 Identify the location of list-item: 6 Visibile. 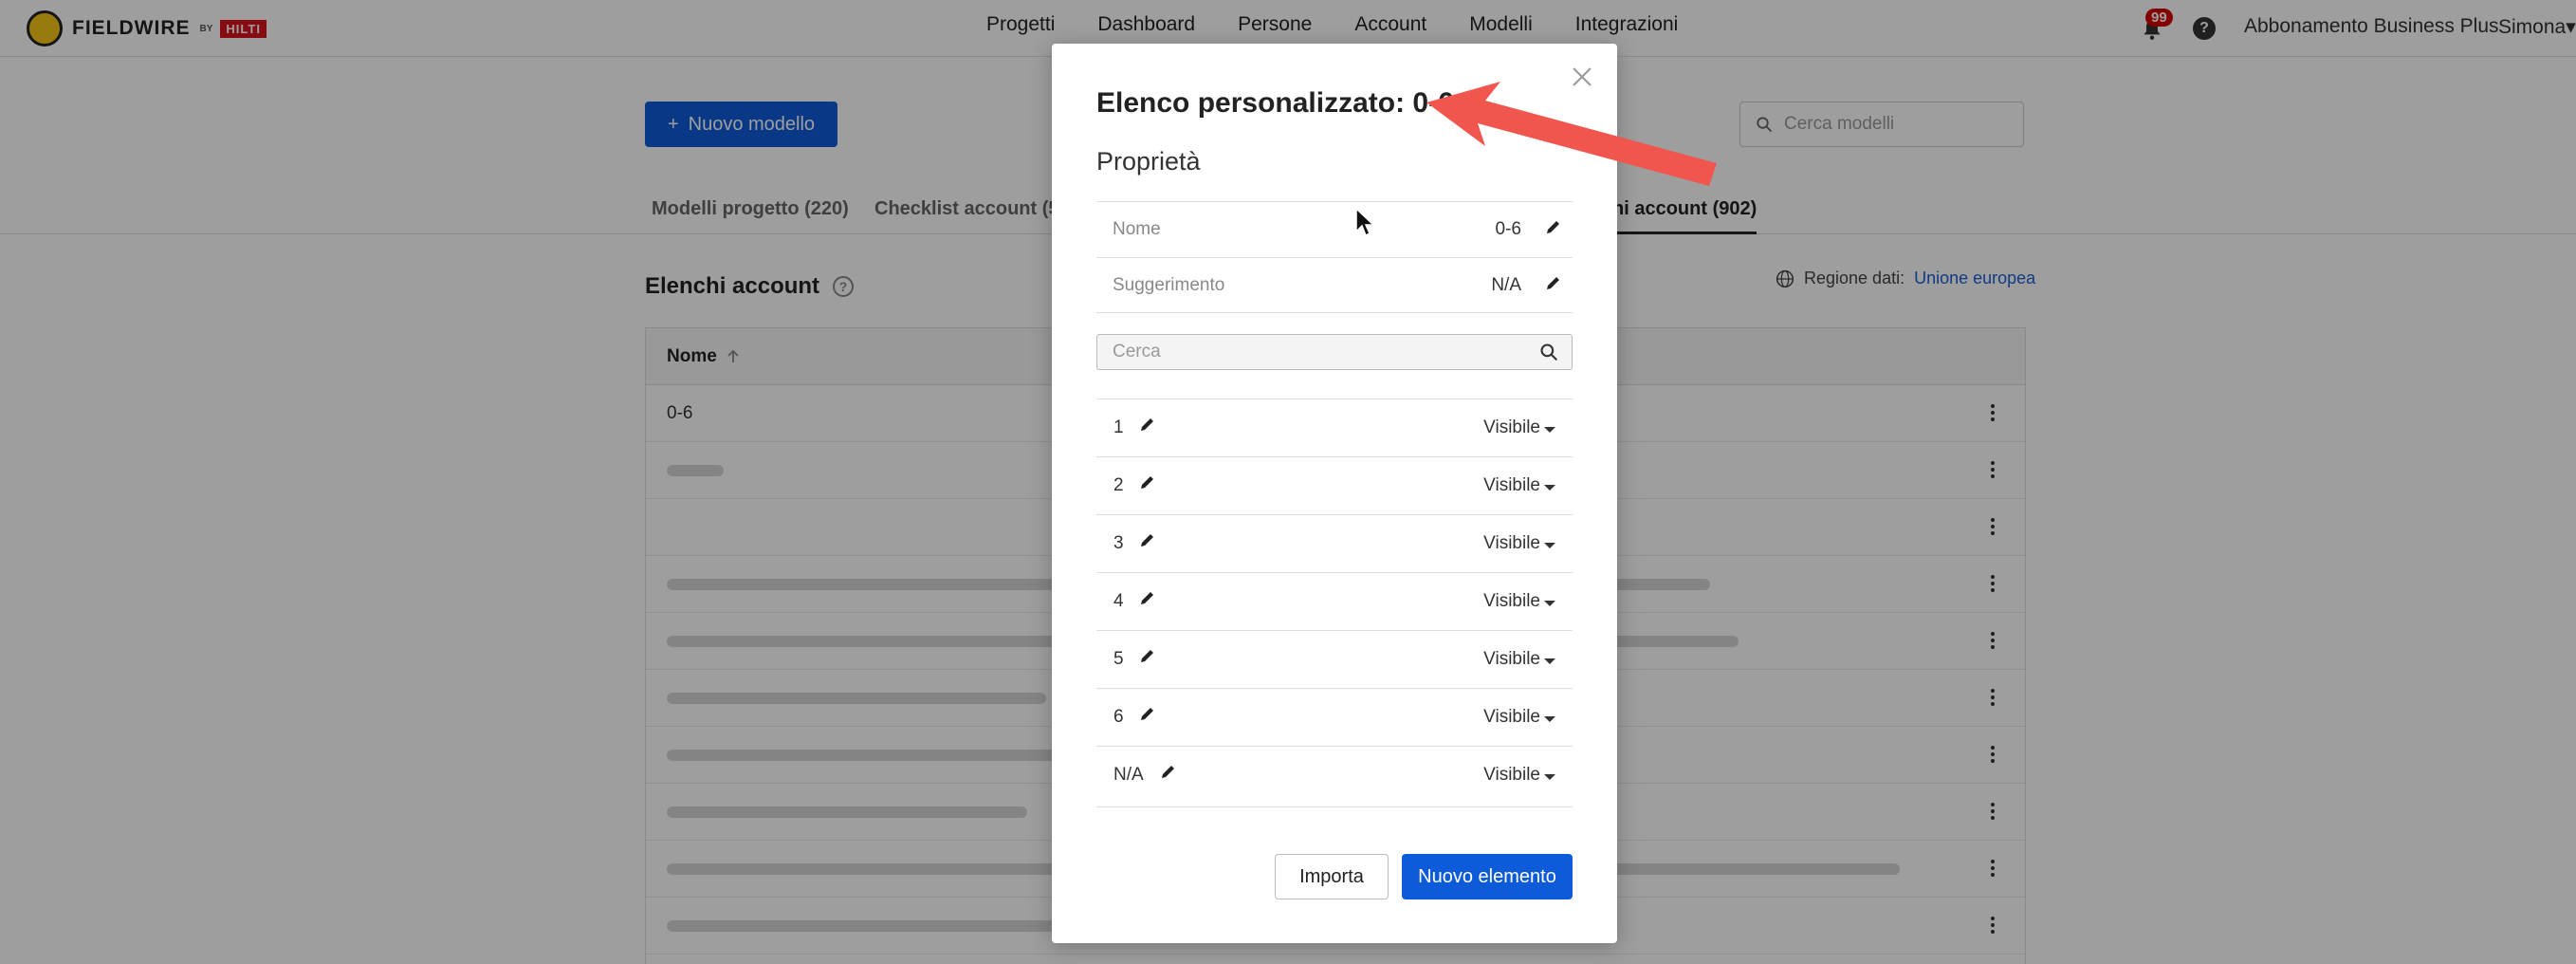
(1334, 717).